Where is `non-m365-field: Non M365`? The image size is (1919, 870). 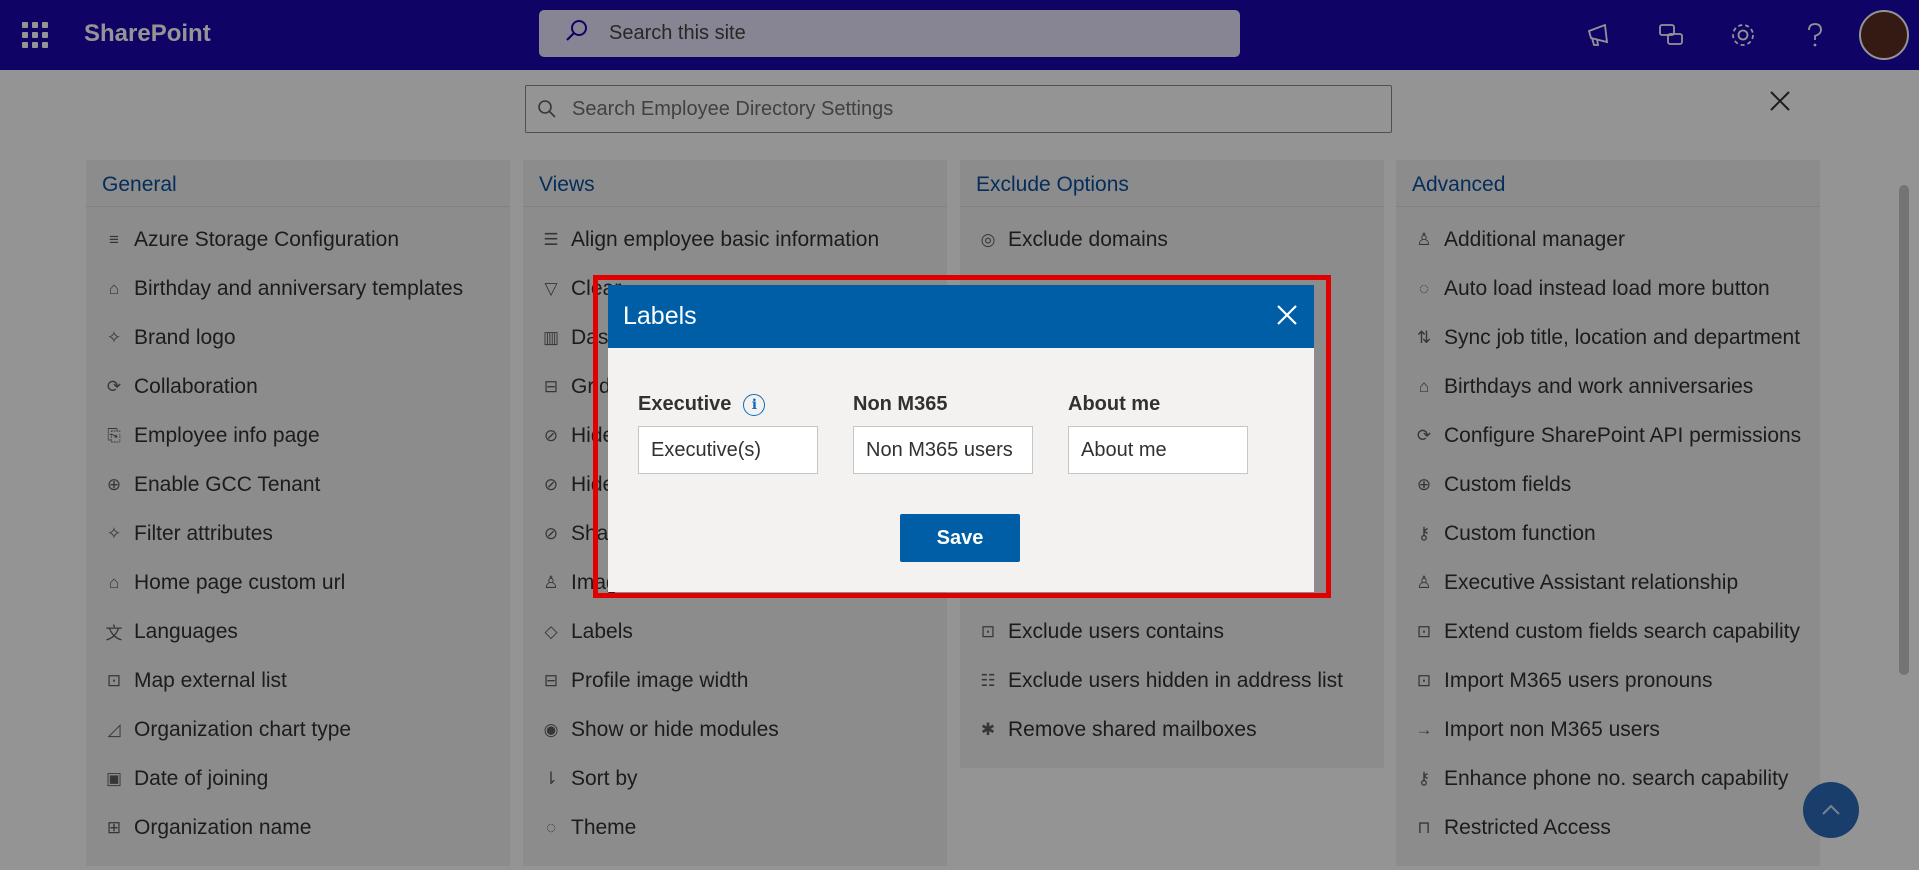 non-m365-field: Non M365 is located at coordinates (943, 433).